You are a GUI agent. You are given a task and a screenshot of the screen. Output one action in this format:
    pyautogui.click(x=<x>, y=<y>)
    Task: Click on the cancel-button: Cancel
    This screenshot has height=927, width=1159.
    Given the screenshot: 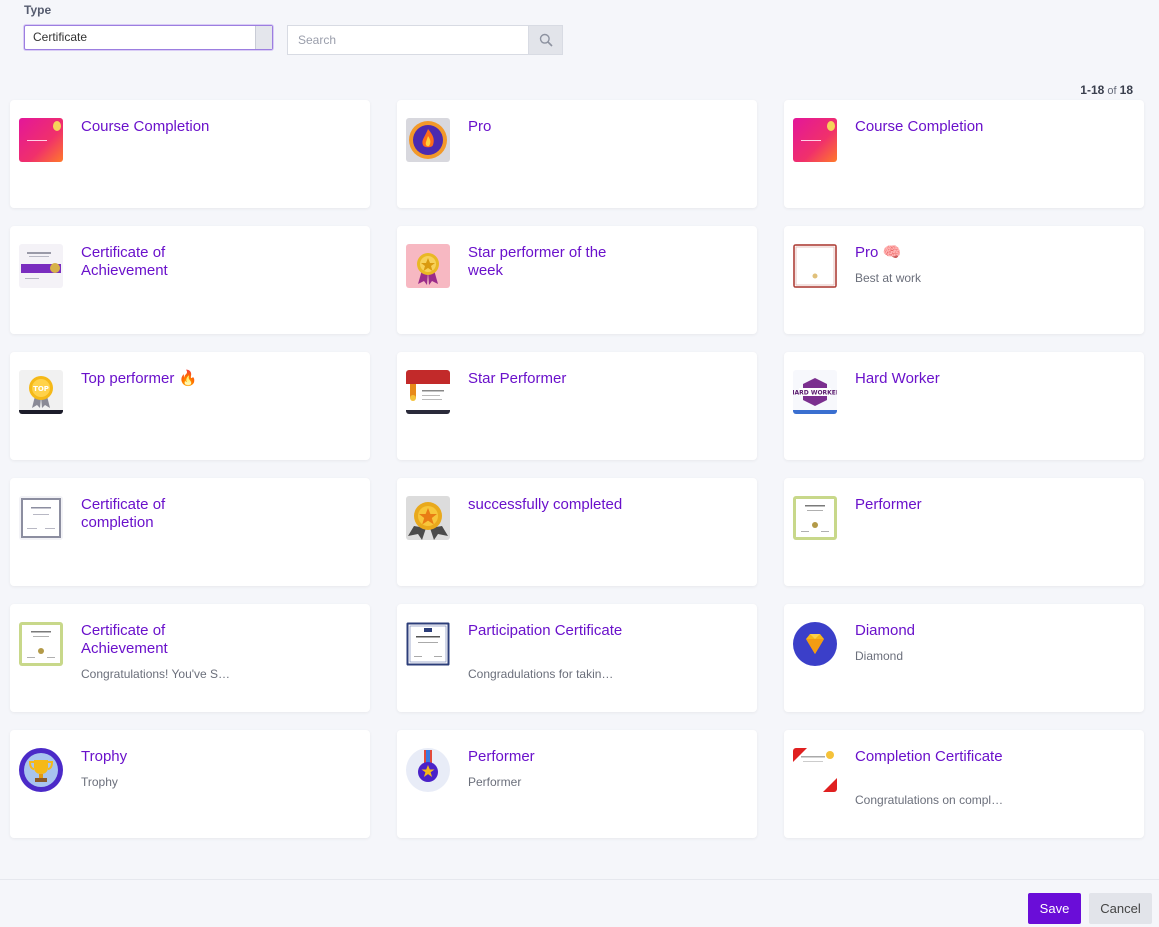 What is the action you would take?
    pyautogui.click(x=1120, y=908)
    